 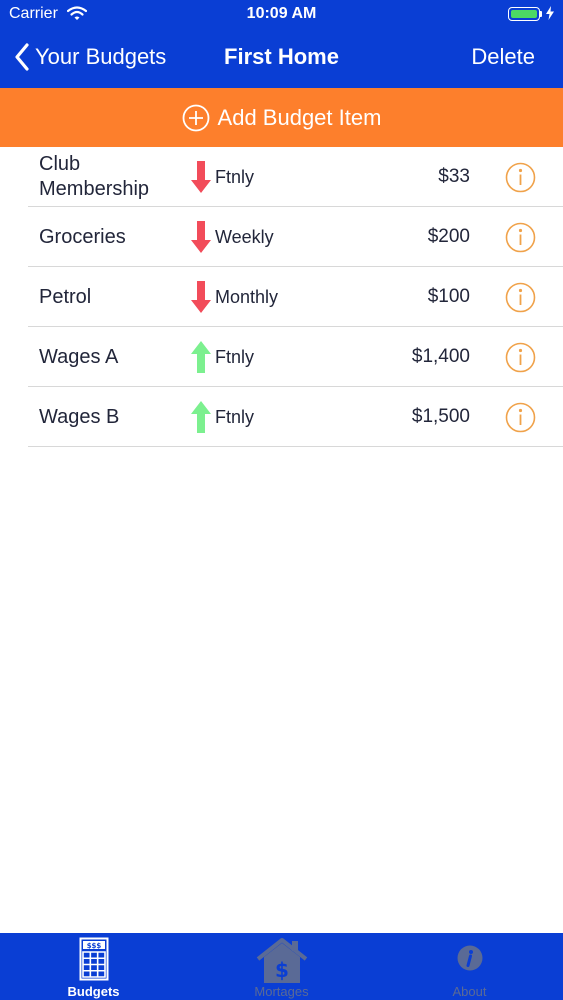 I want to click on back-button-label: Your Budgets, so click(x=101, y=56).